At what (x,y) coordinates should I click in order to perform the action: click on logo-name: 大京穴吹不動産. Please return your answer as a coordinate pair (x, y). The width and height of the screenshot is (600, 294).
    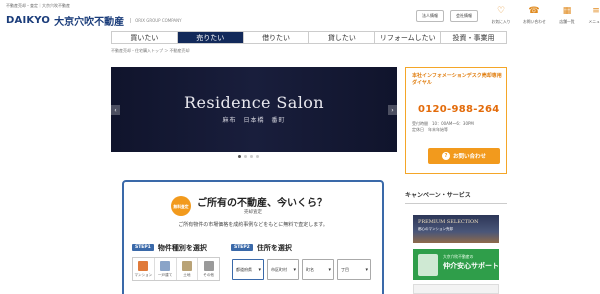
    Looking at the image, I should click on (89, 22).